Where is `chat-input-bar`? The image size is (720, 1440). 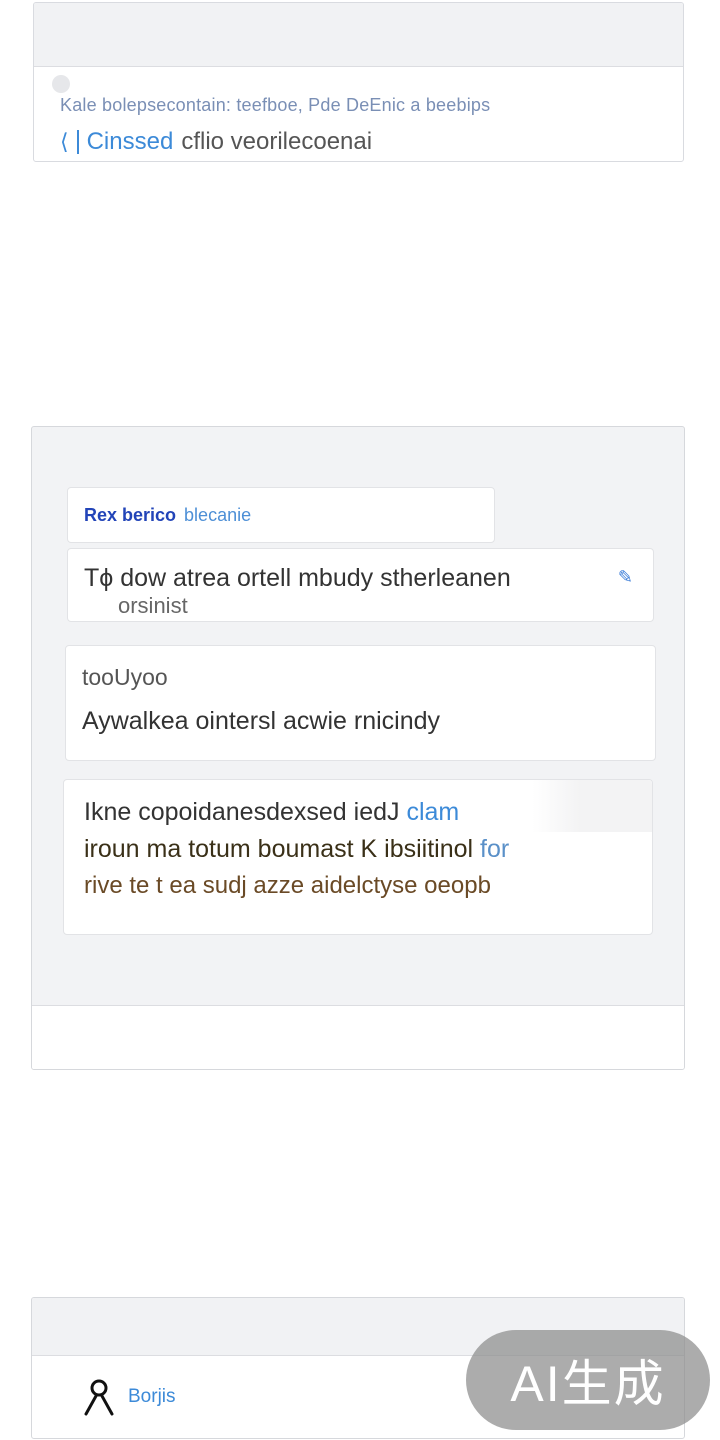
chat-input-bar is located at coordinates (358, 1037).